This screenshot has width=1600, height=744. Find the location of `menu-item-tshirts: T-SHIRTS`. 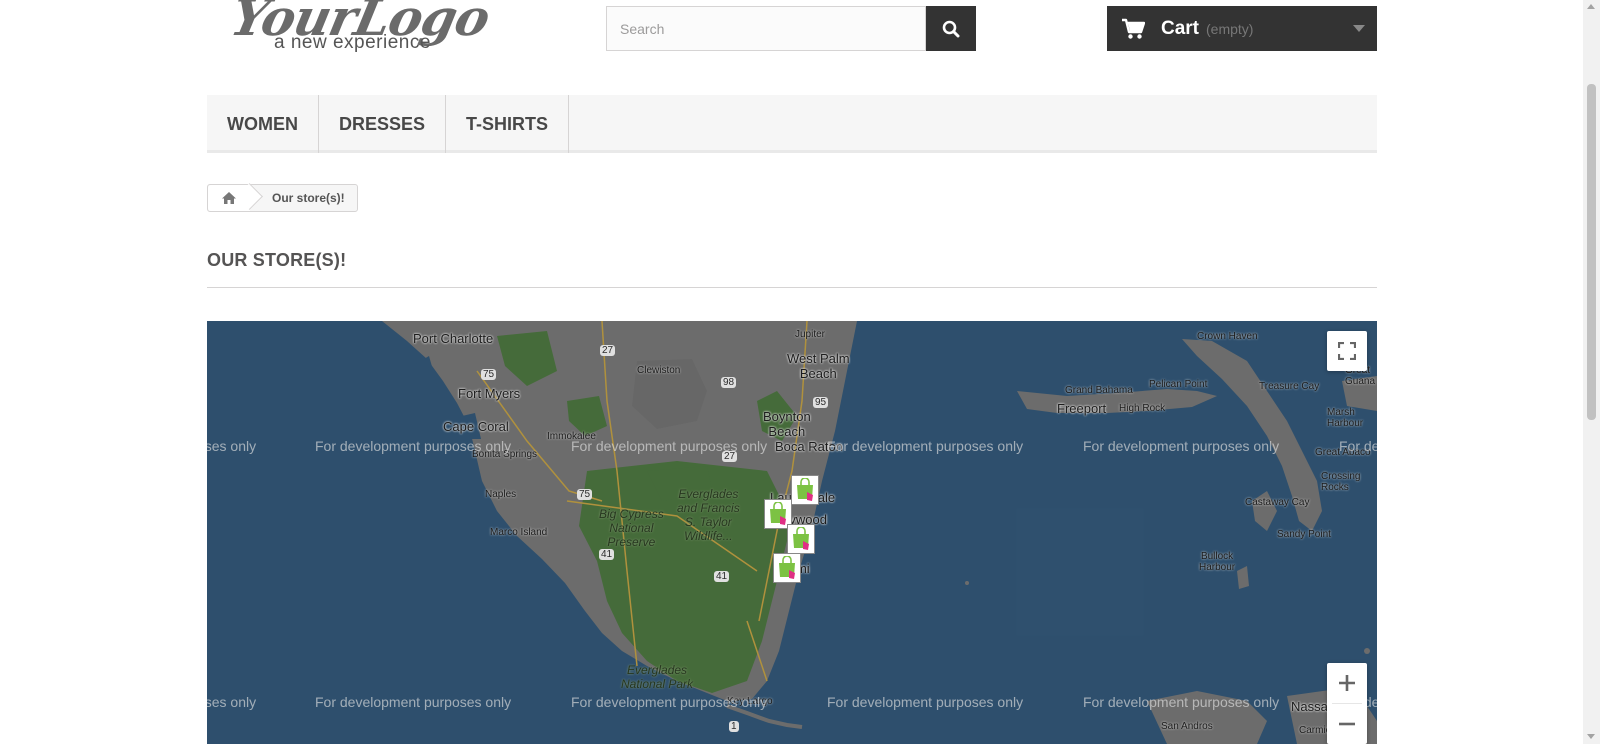

menu-item-tshirts: T-SHIRTS is located at coordinates (508, 124).